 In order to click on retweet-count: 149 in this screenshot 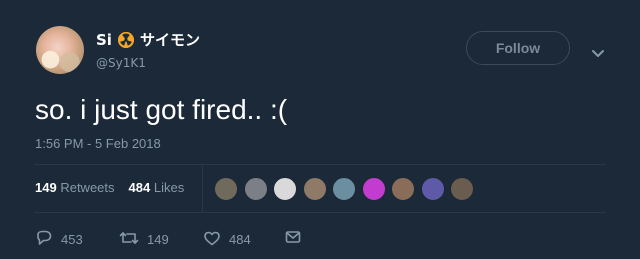, I will do `click(46, 187)`.